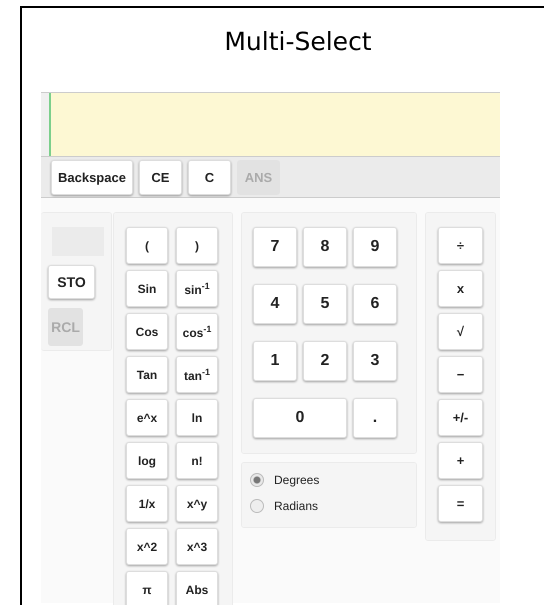  I want to click on key: log, so click(147, 460).